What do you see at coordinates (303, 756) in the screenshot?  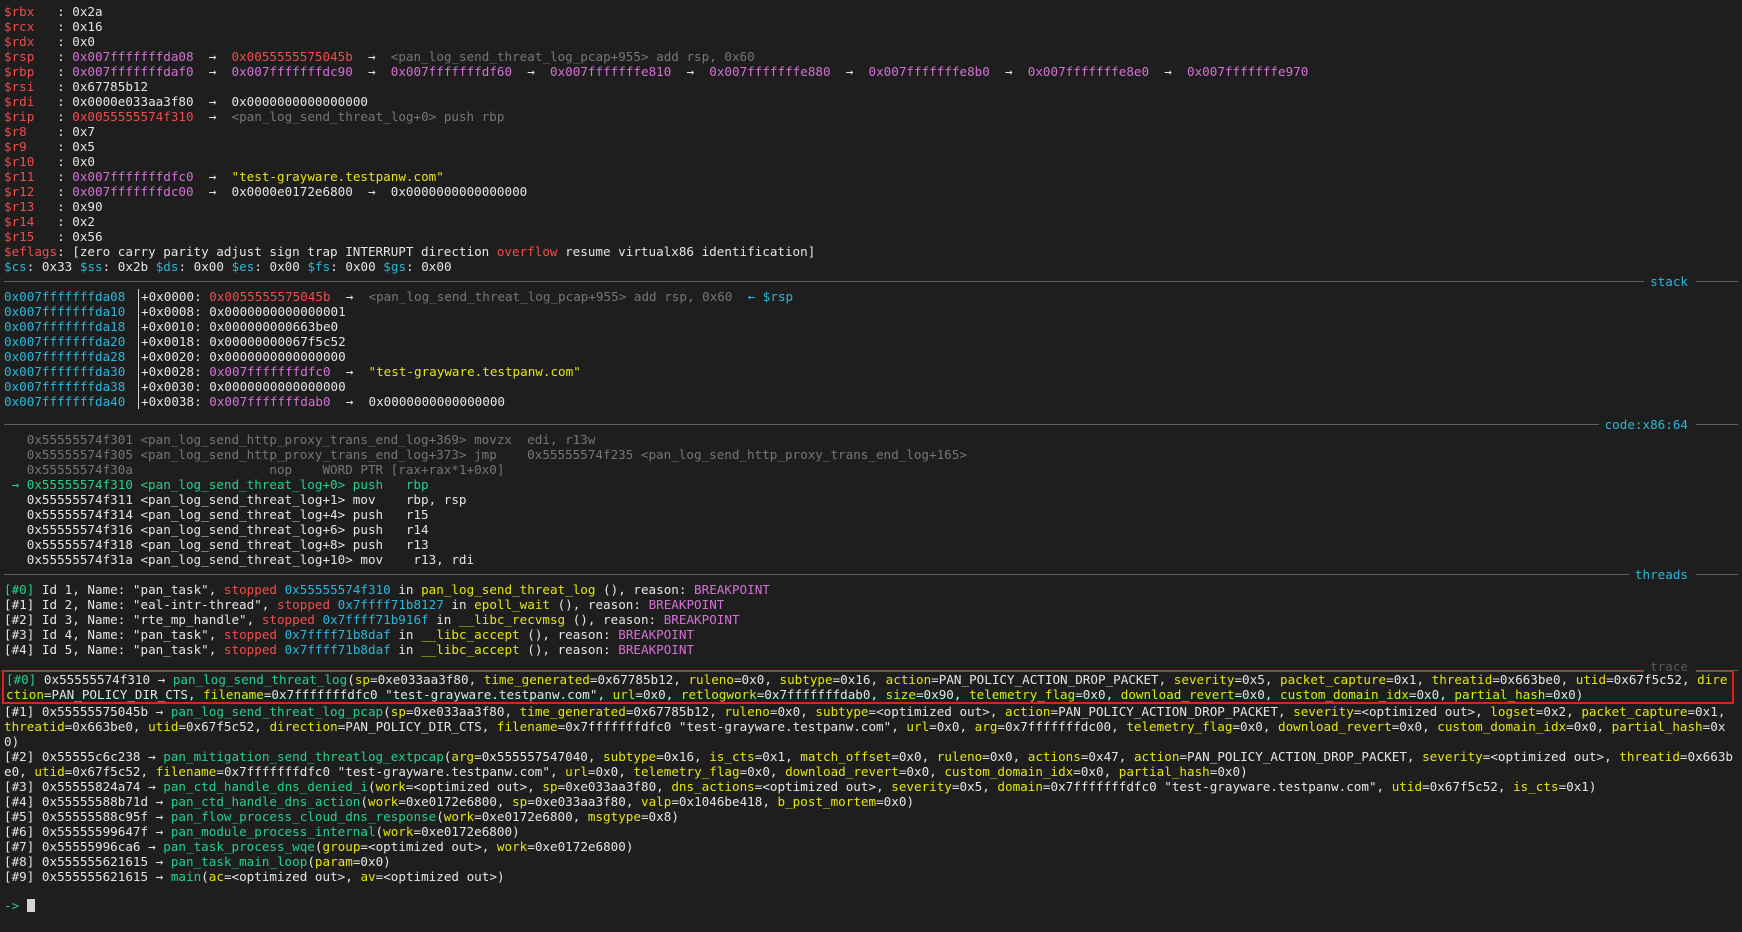 I see `frame-function: pan_mitigation_send_threatlog_extpcap` at bounding box center [303, 756].